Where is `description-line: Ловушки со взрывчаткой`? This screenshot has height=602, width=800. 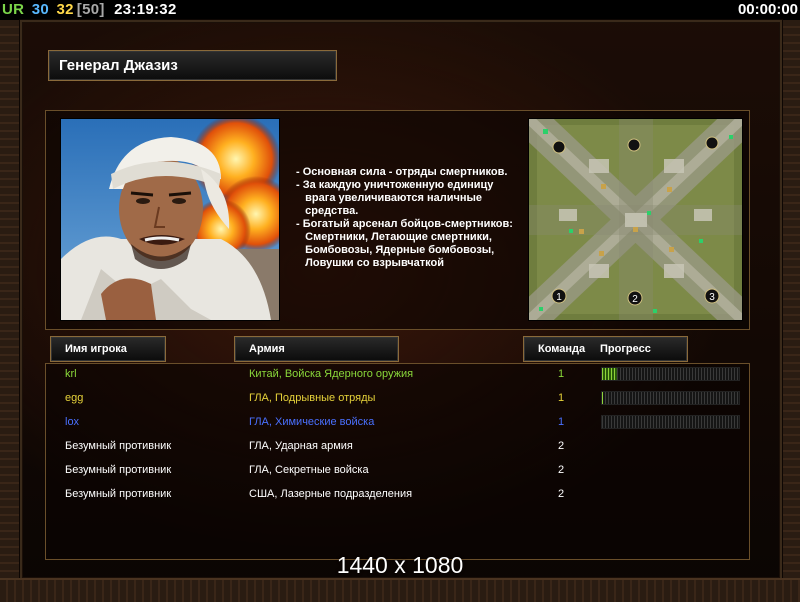 description-line: Ловушки со взрывчаткой is located at coordinates (370, 263).